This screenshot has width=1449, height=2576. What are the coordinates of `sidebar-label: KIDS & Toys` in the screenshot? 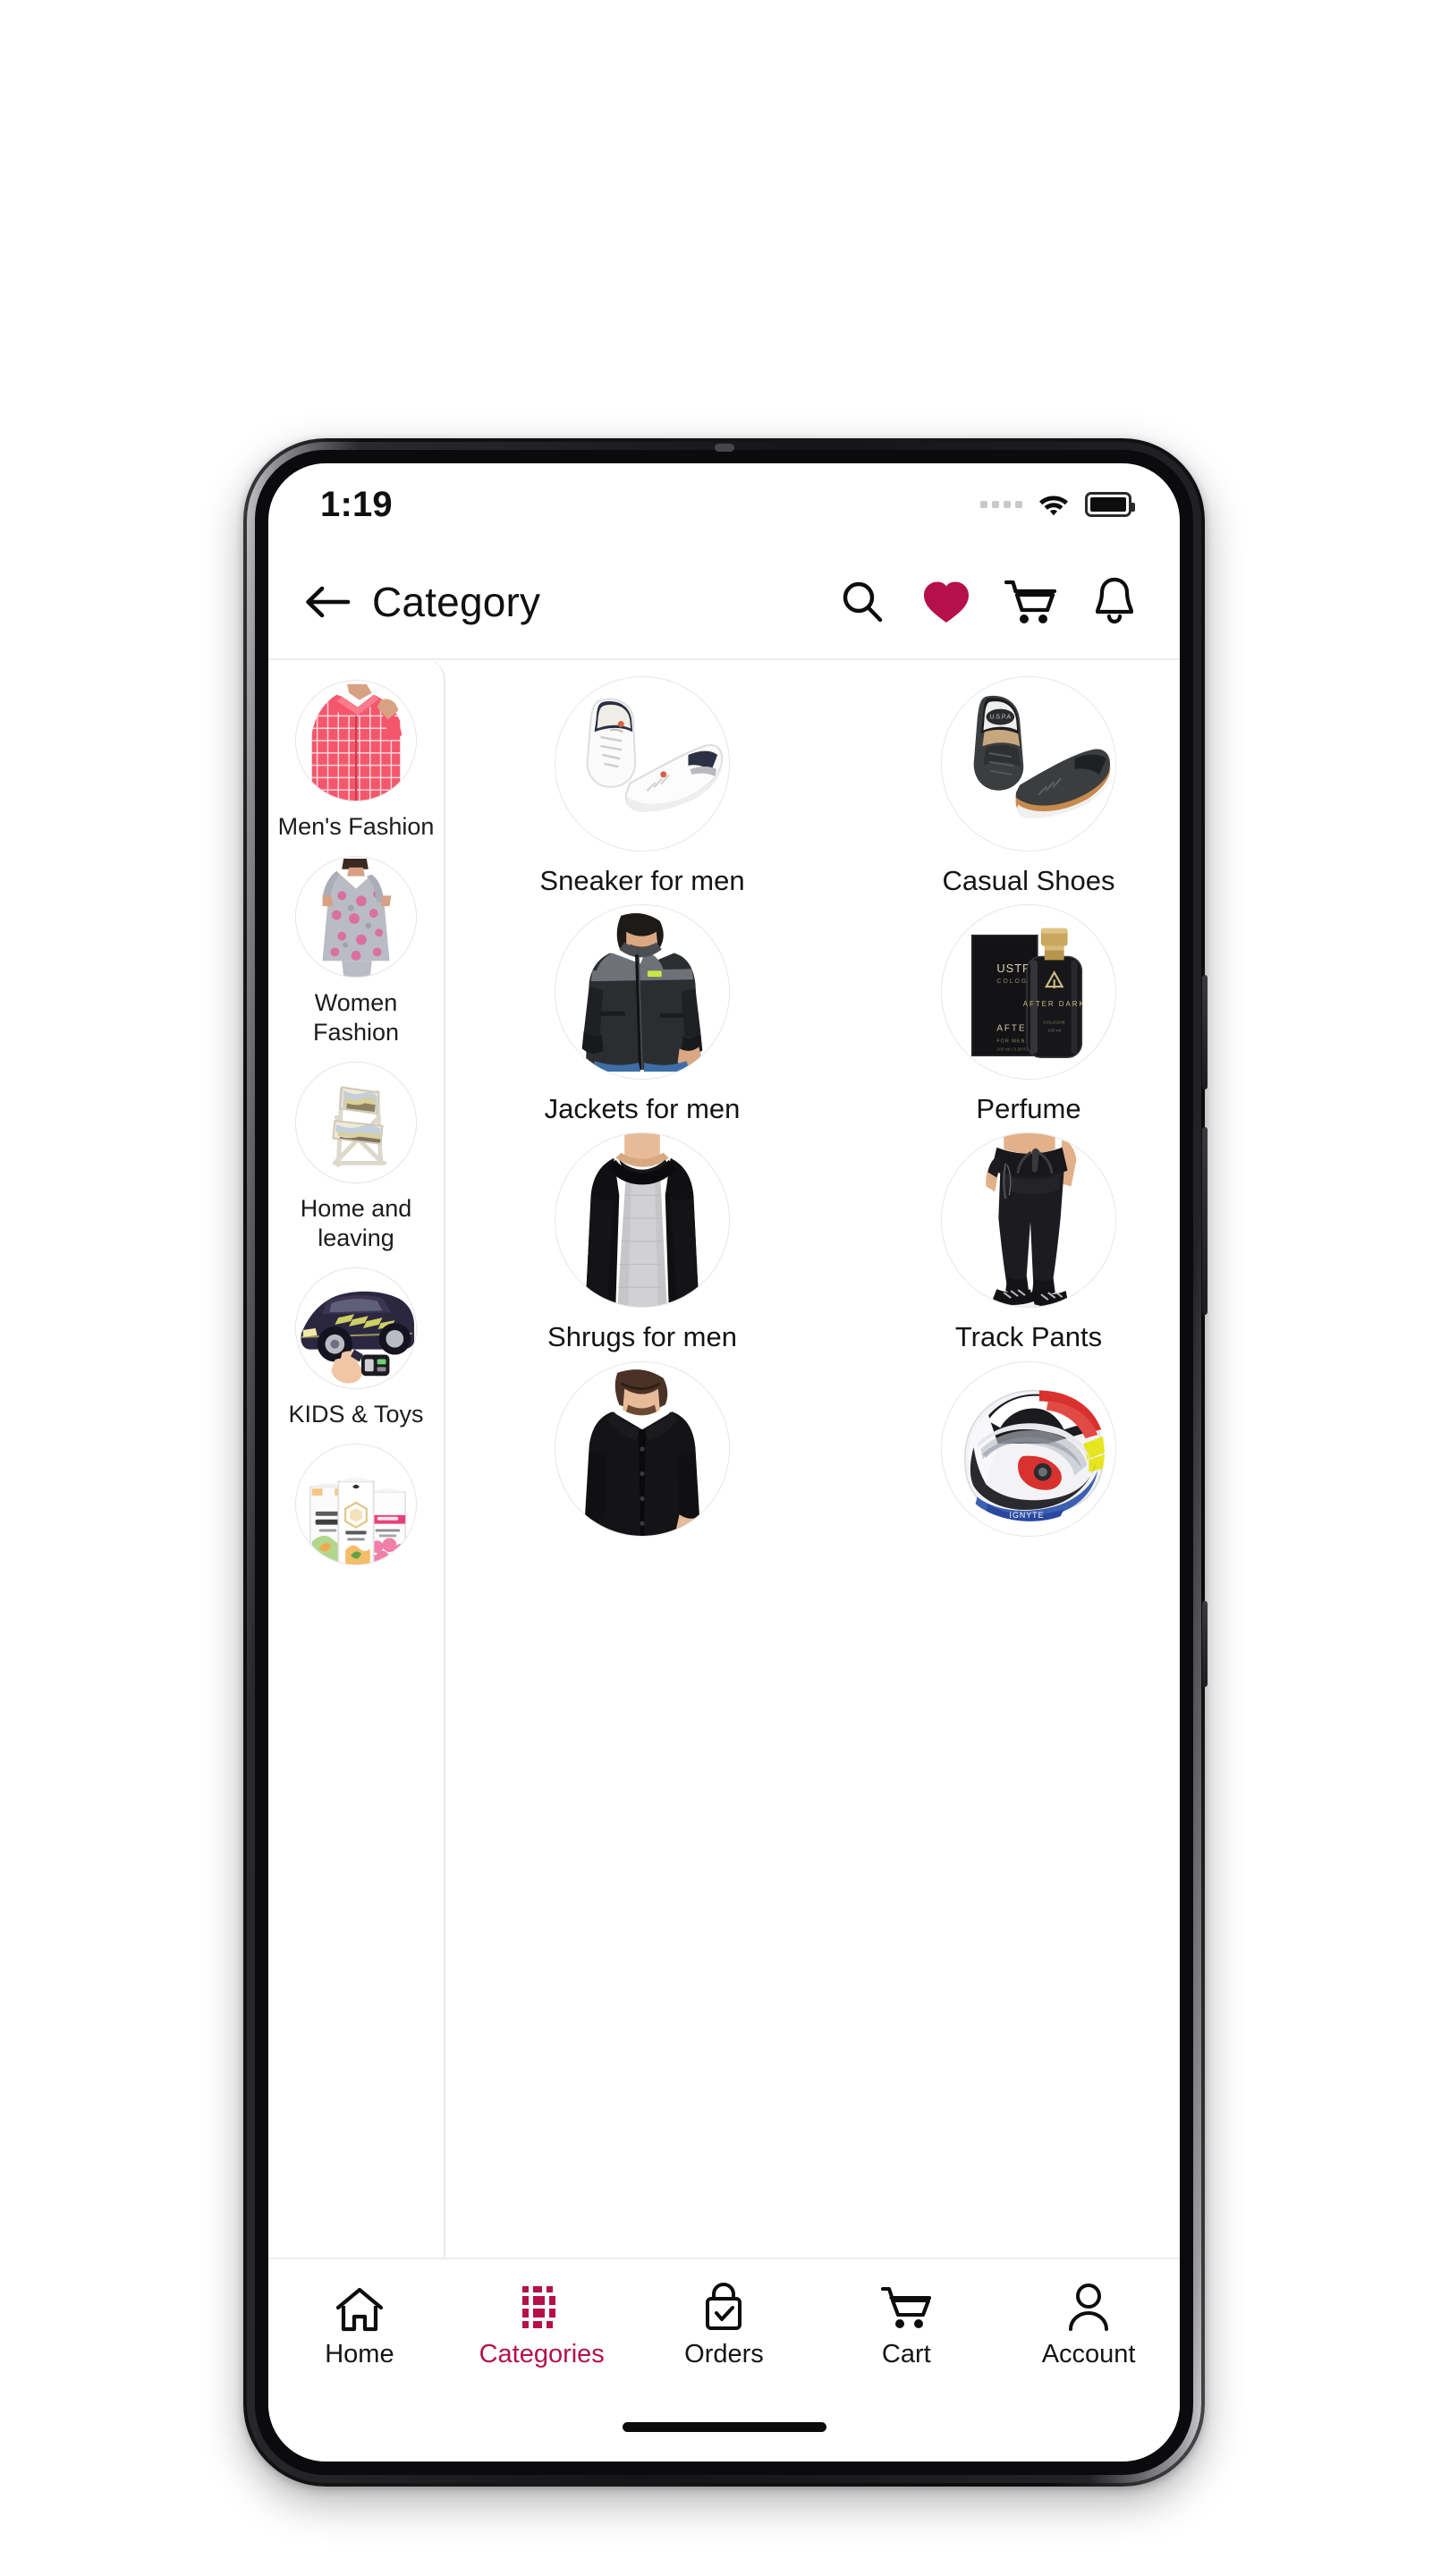 It's located at (356, 1414).